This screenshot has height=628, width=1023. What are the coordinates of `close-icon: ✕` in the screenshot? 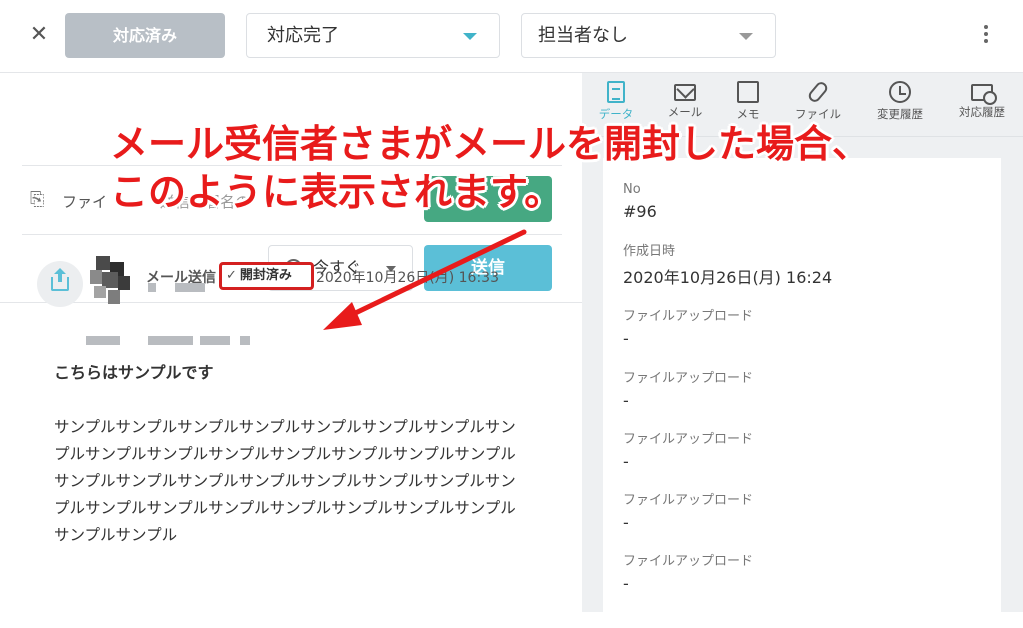 It's located at (39, 35).